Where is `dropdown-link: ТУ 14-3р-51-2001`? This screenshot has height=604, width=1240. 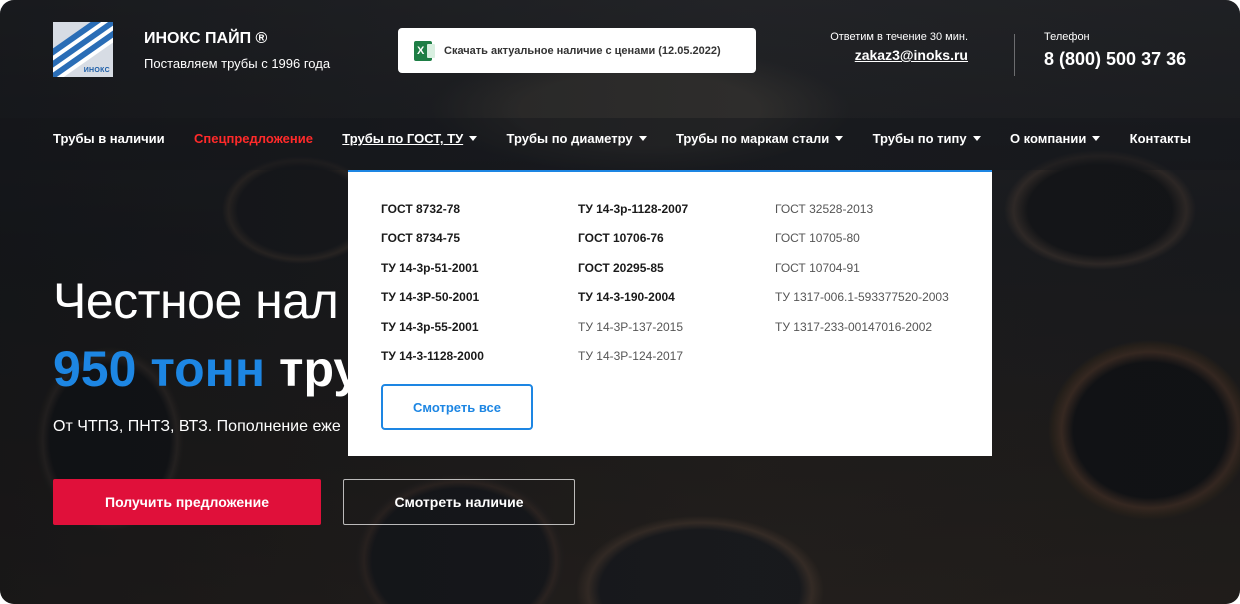
dropdown-link: ТУ 14-3р-51-2001 is located at coordinates (432, 275).